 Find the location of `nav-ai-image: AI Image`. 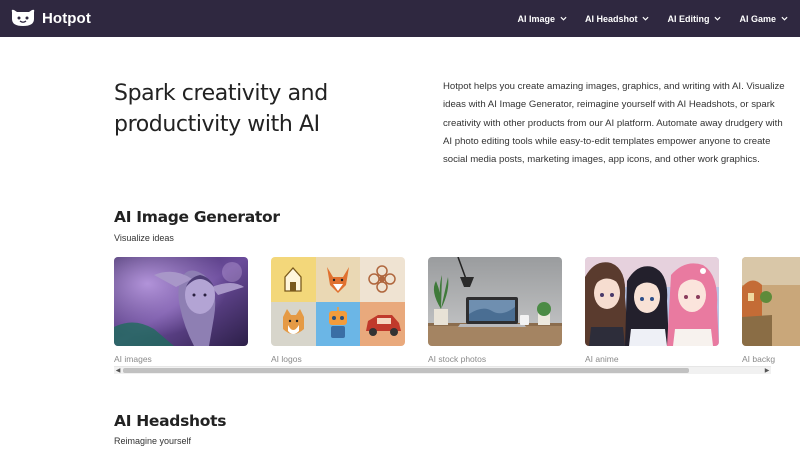

nav-ai-image: AI Image is located at coordinates (542, 19).